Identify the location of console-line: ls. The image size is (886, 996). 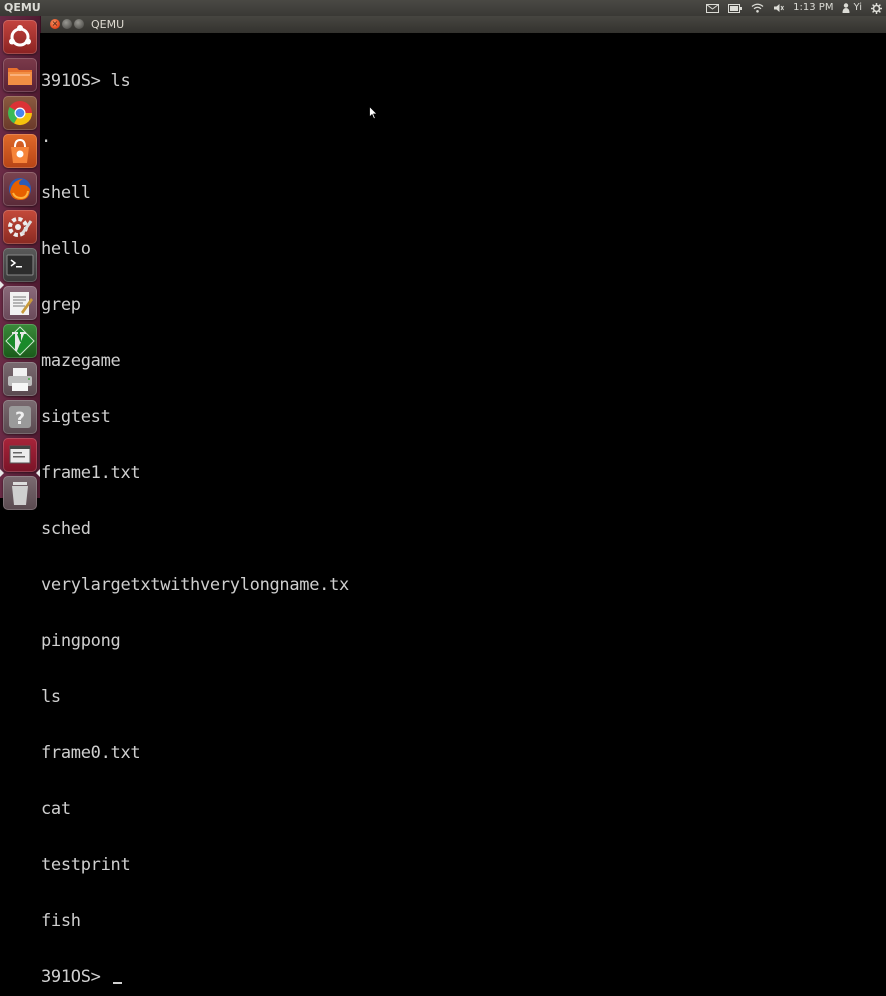
(51, 696).